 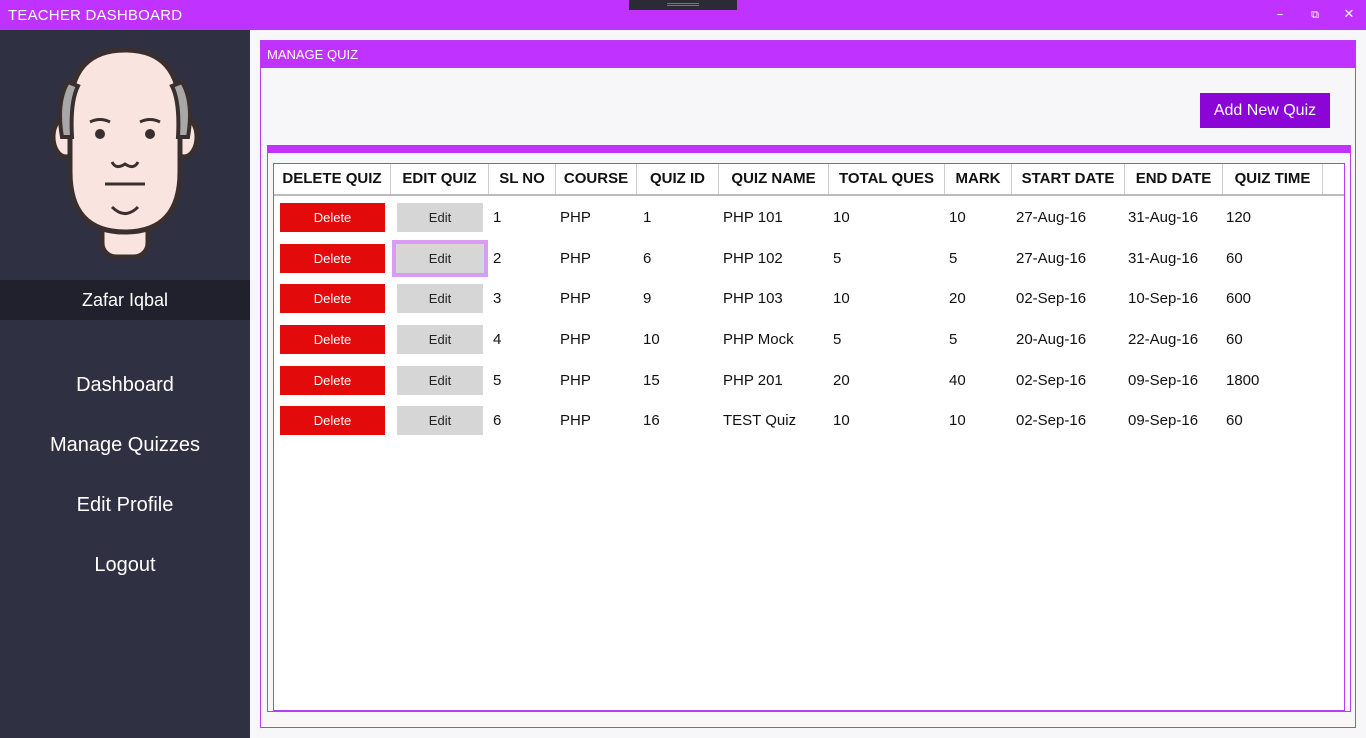 I want to click on cell-quiz-name: PHP 101, so click(x=753, y=217).